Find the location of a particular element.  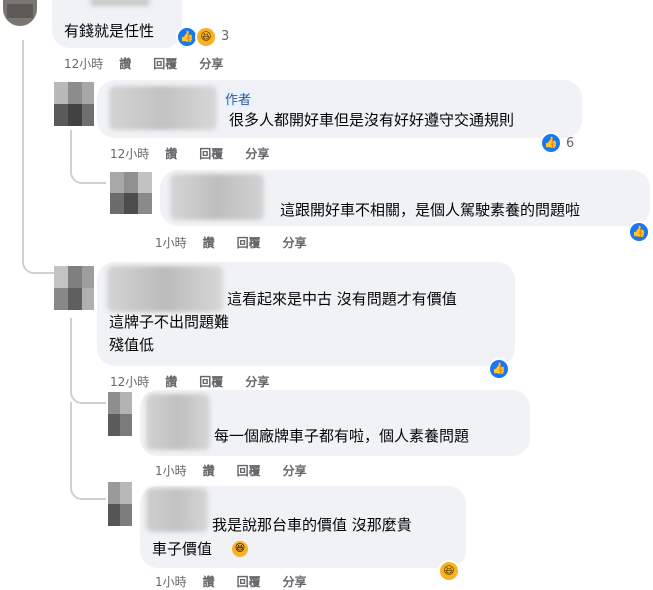

reaction-count: 3 is located at coordinates (225, 36).